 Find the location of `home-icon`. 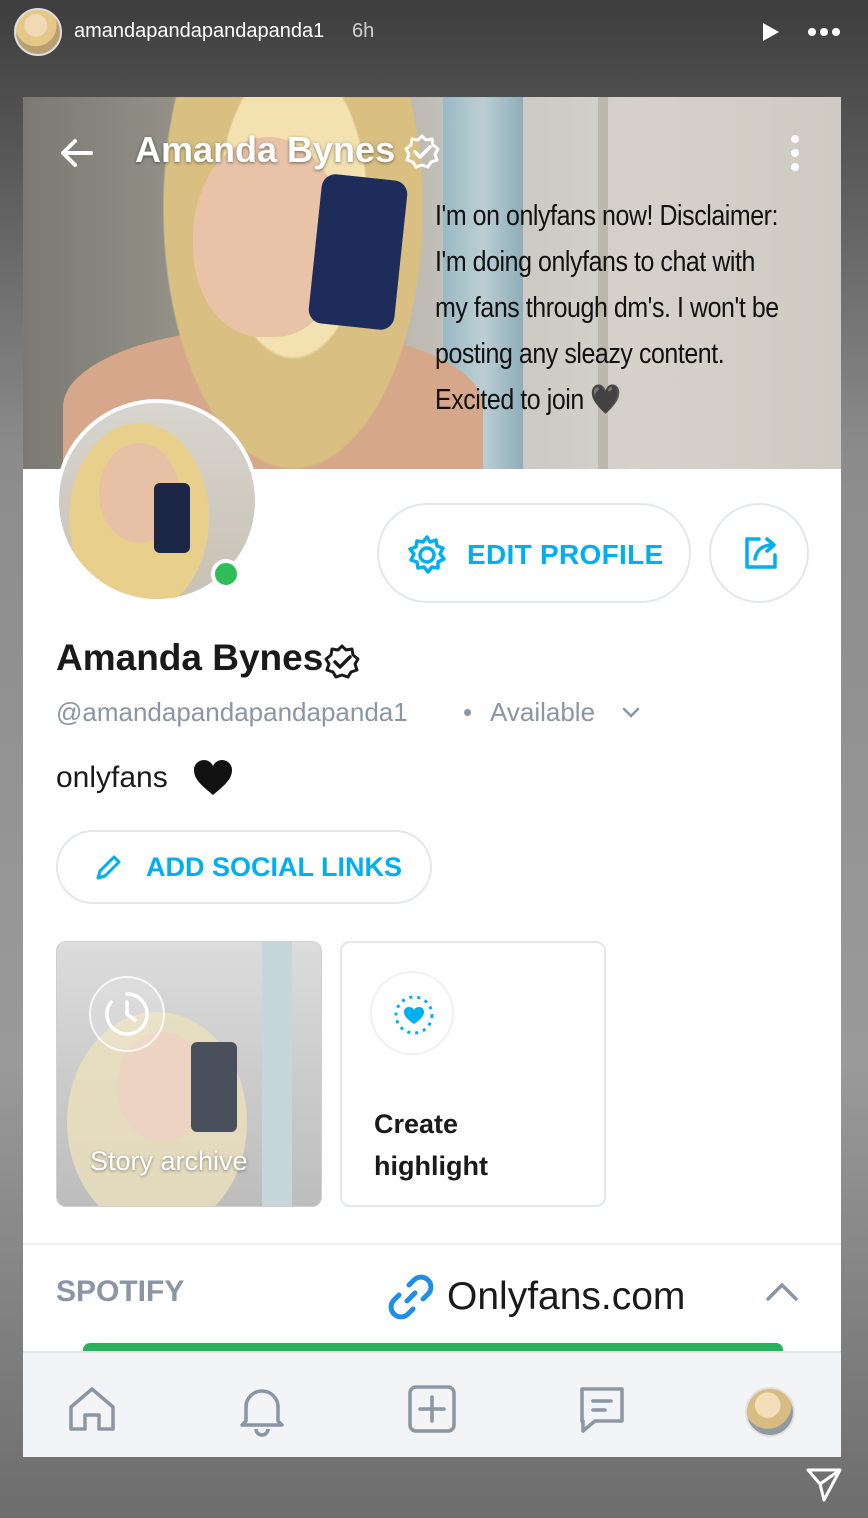

home-icon is located at coordinates (92, 1409).